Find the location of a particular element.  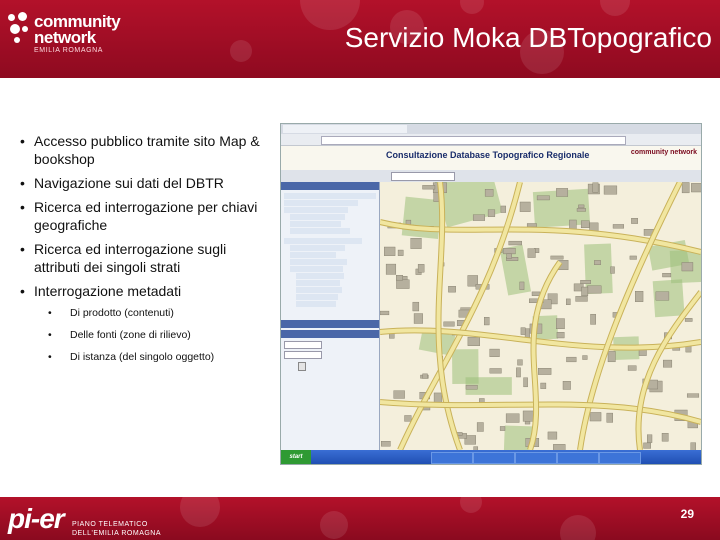

community-network-logo: community network EMILIA ROMAGNA is located at coordinates (71, 30).